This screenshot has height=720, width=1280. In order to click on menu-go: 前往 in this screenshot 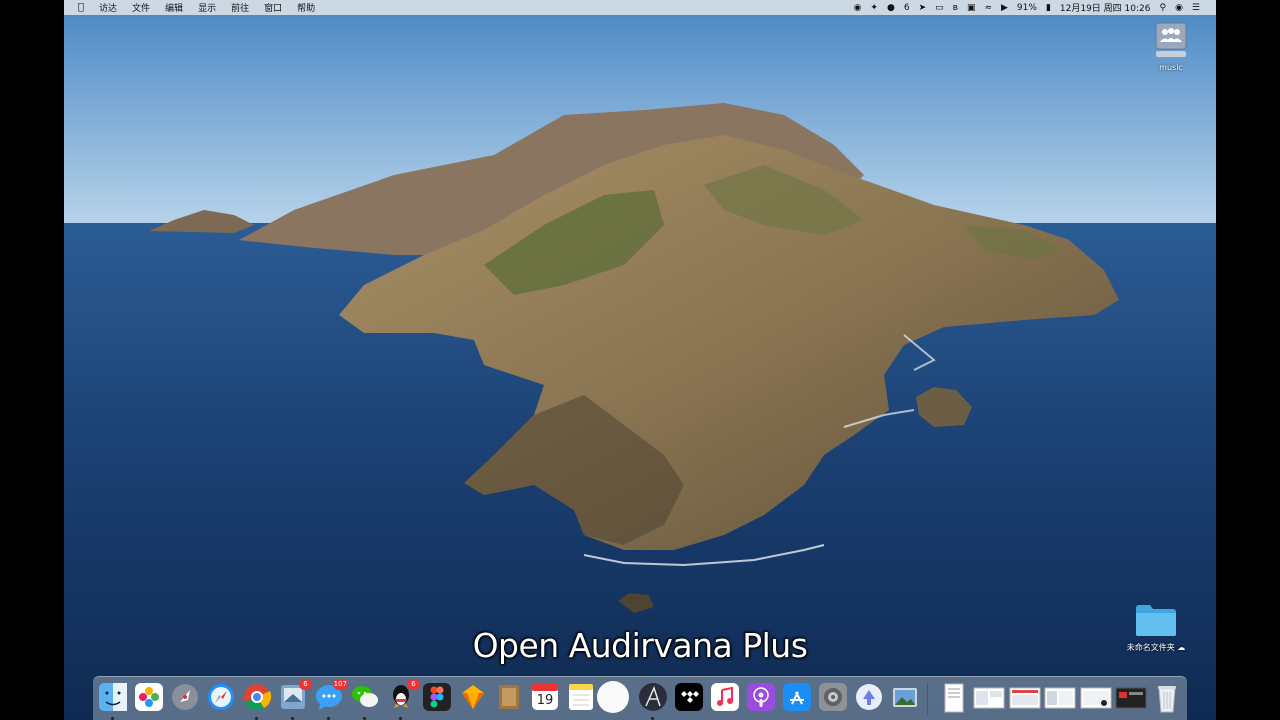, I will do `click(240, 7)`.